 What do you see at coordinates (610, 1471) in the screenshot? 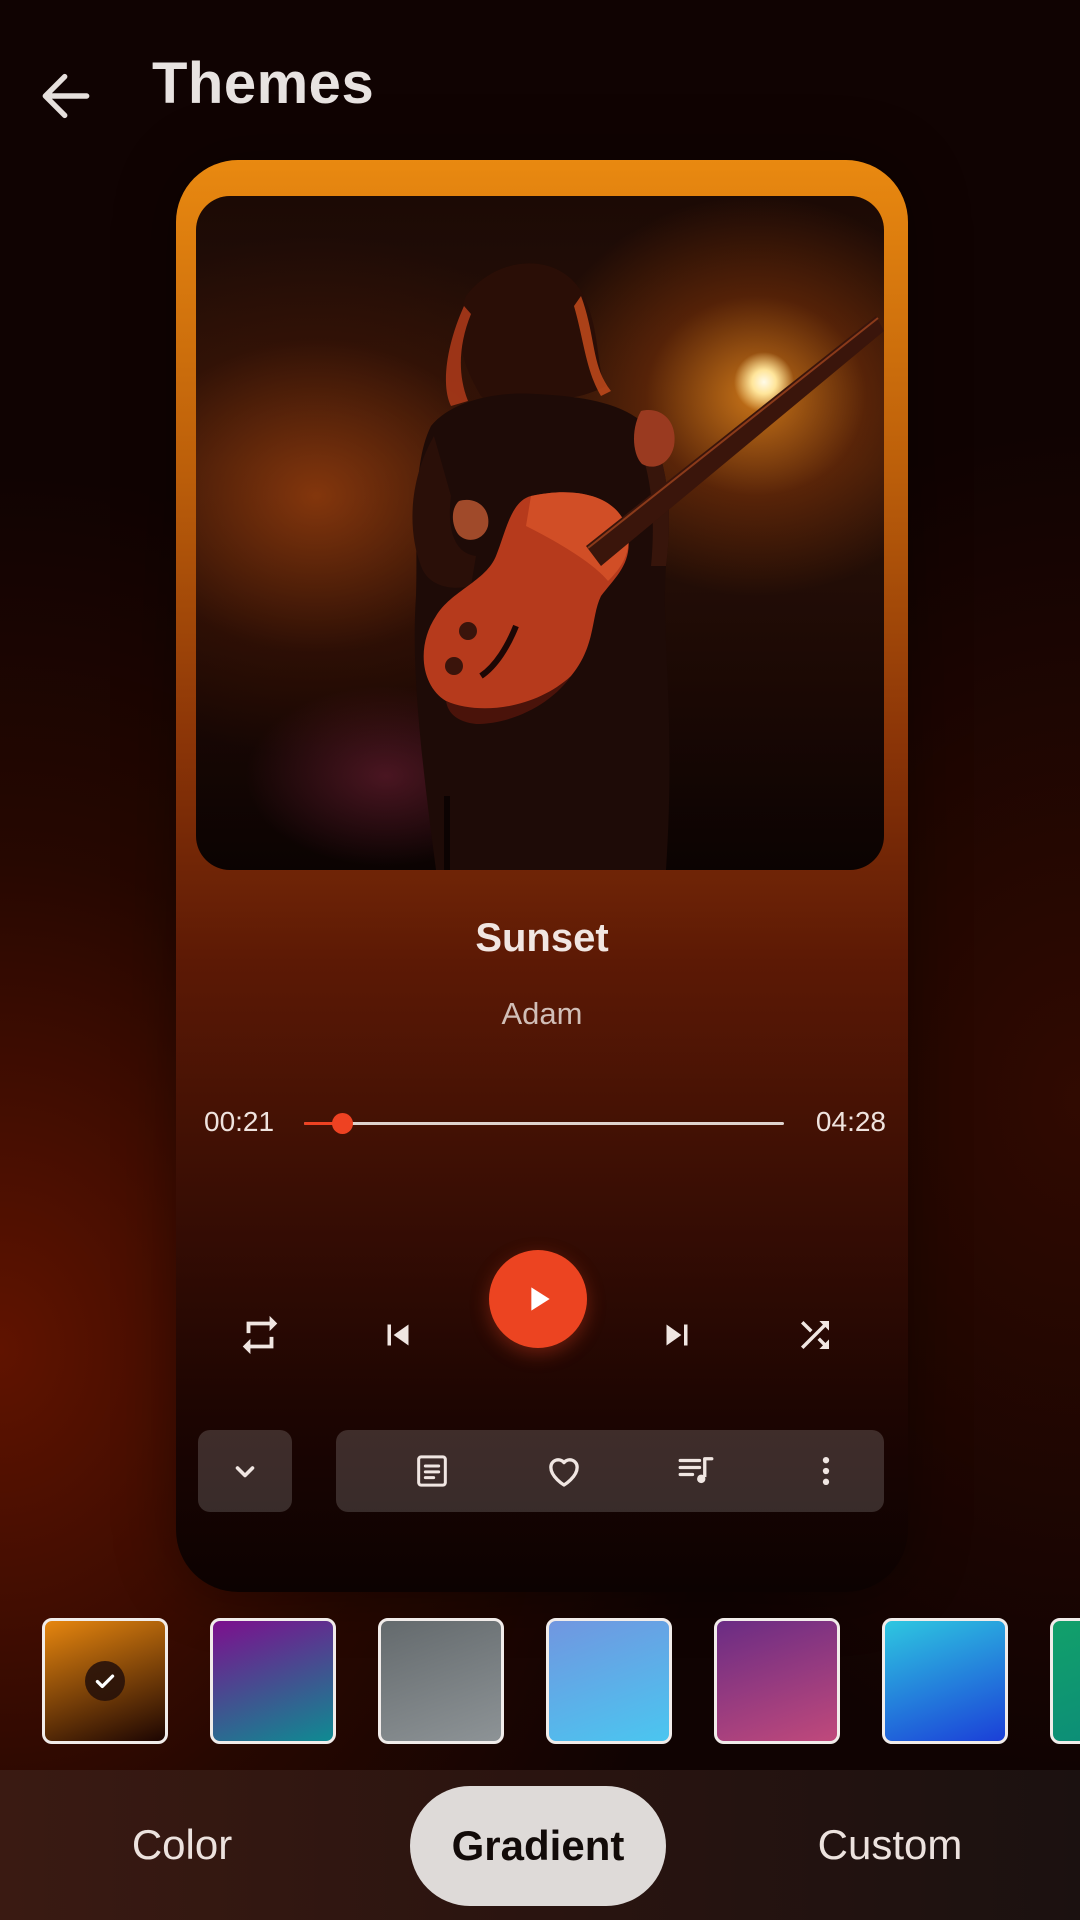
I see `action-bar` at bounding box center [610, 1471].